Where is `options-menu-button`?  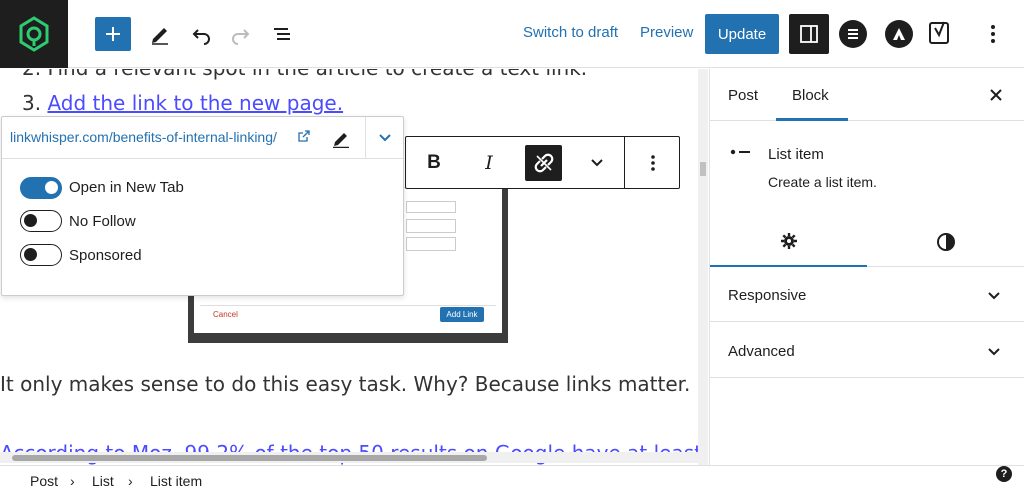
options-menu-button is located at coordinates (993, 34).